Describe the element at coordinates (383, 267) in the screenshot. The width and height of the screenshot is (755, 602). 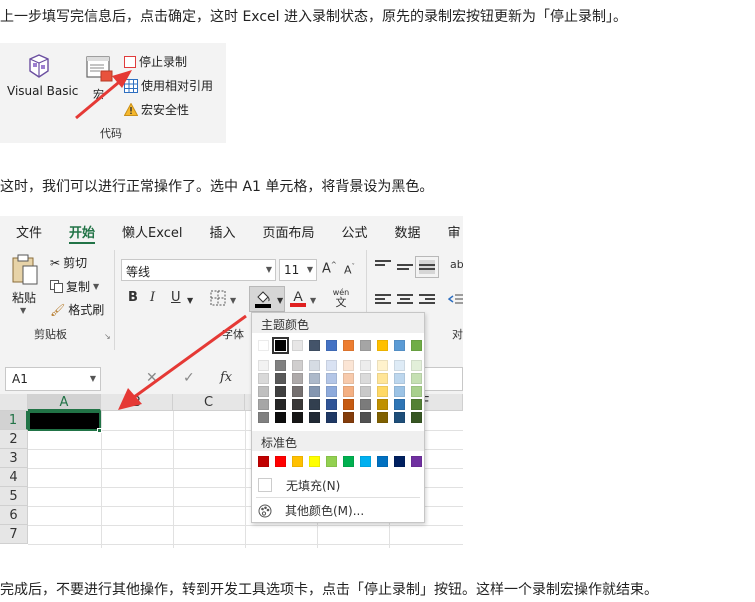
I see `top-align-icon` at that location.